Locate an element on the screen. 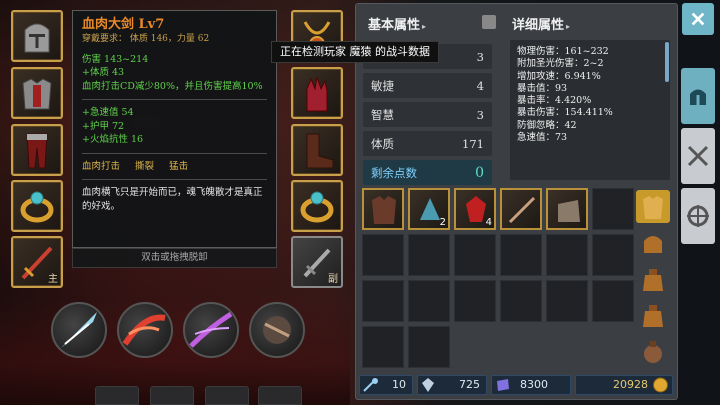  close-icon is located at coordinates (698, 19).